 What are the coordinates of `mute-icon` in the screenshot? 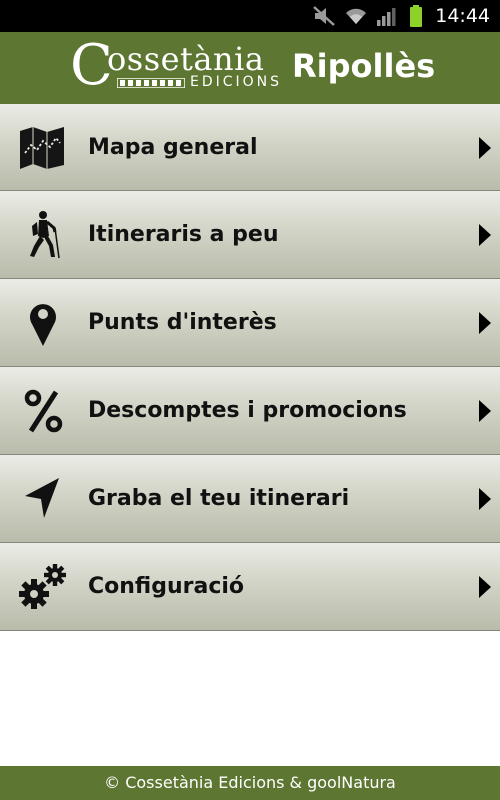 It's located at (324, 16).